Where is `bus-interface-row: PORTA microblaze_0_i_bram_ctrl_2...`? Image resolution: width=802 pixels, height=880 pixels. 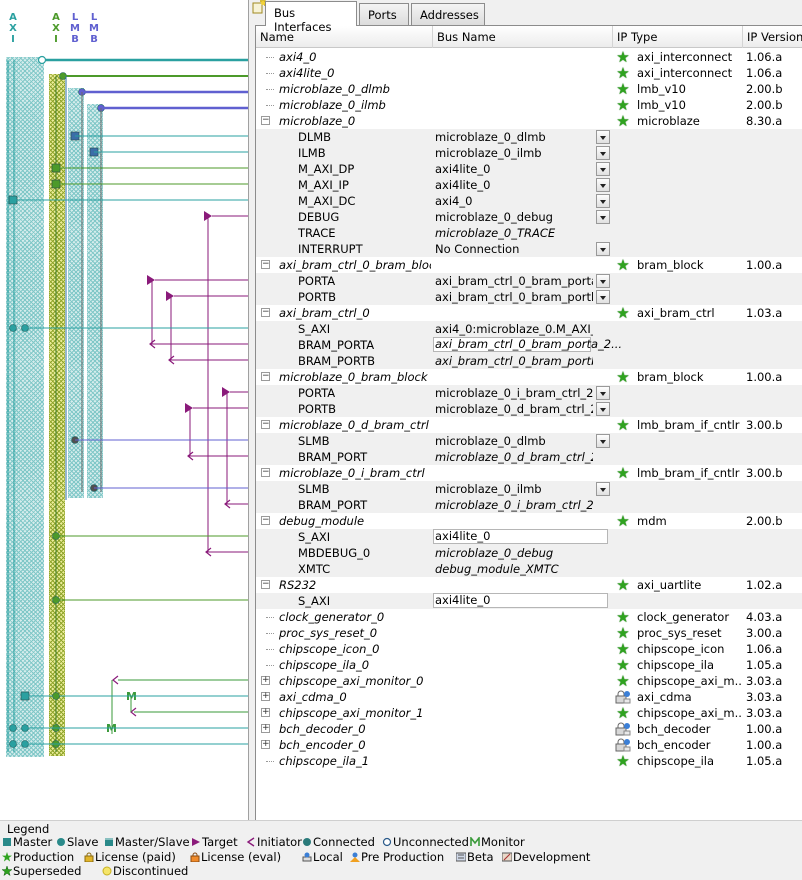 bus-interface-row: PORTA microblaze_0_i_bram_ctrl_2... is located at coordinates (529, 393).